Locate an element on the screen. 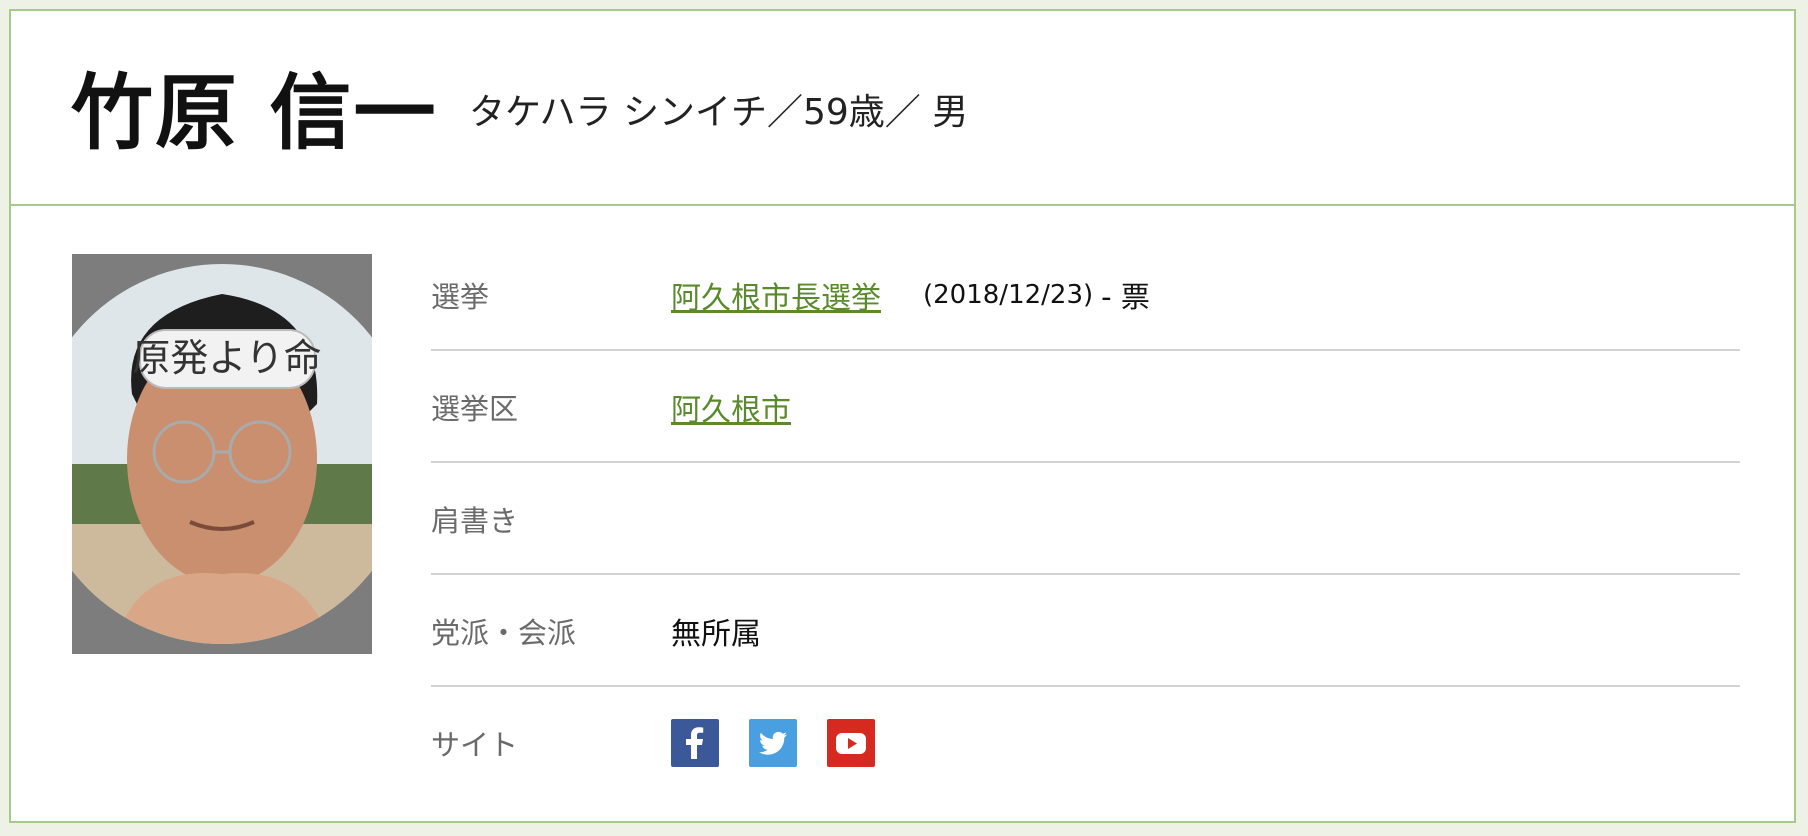  site-label: サイト is located at coordinates (475, 745).